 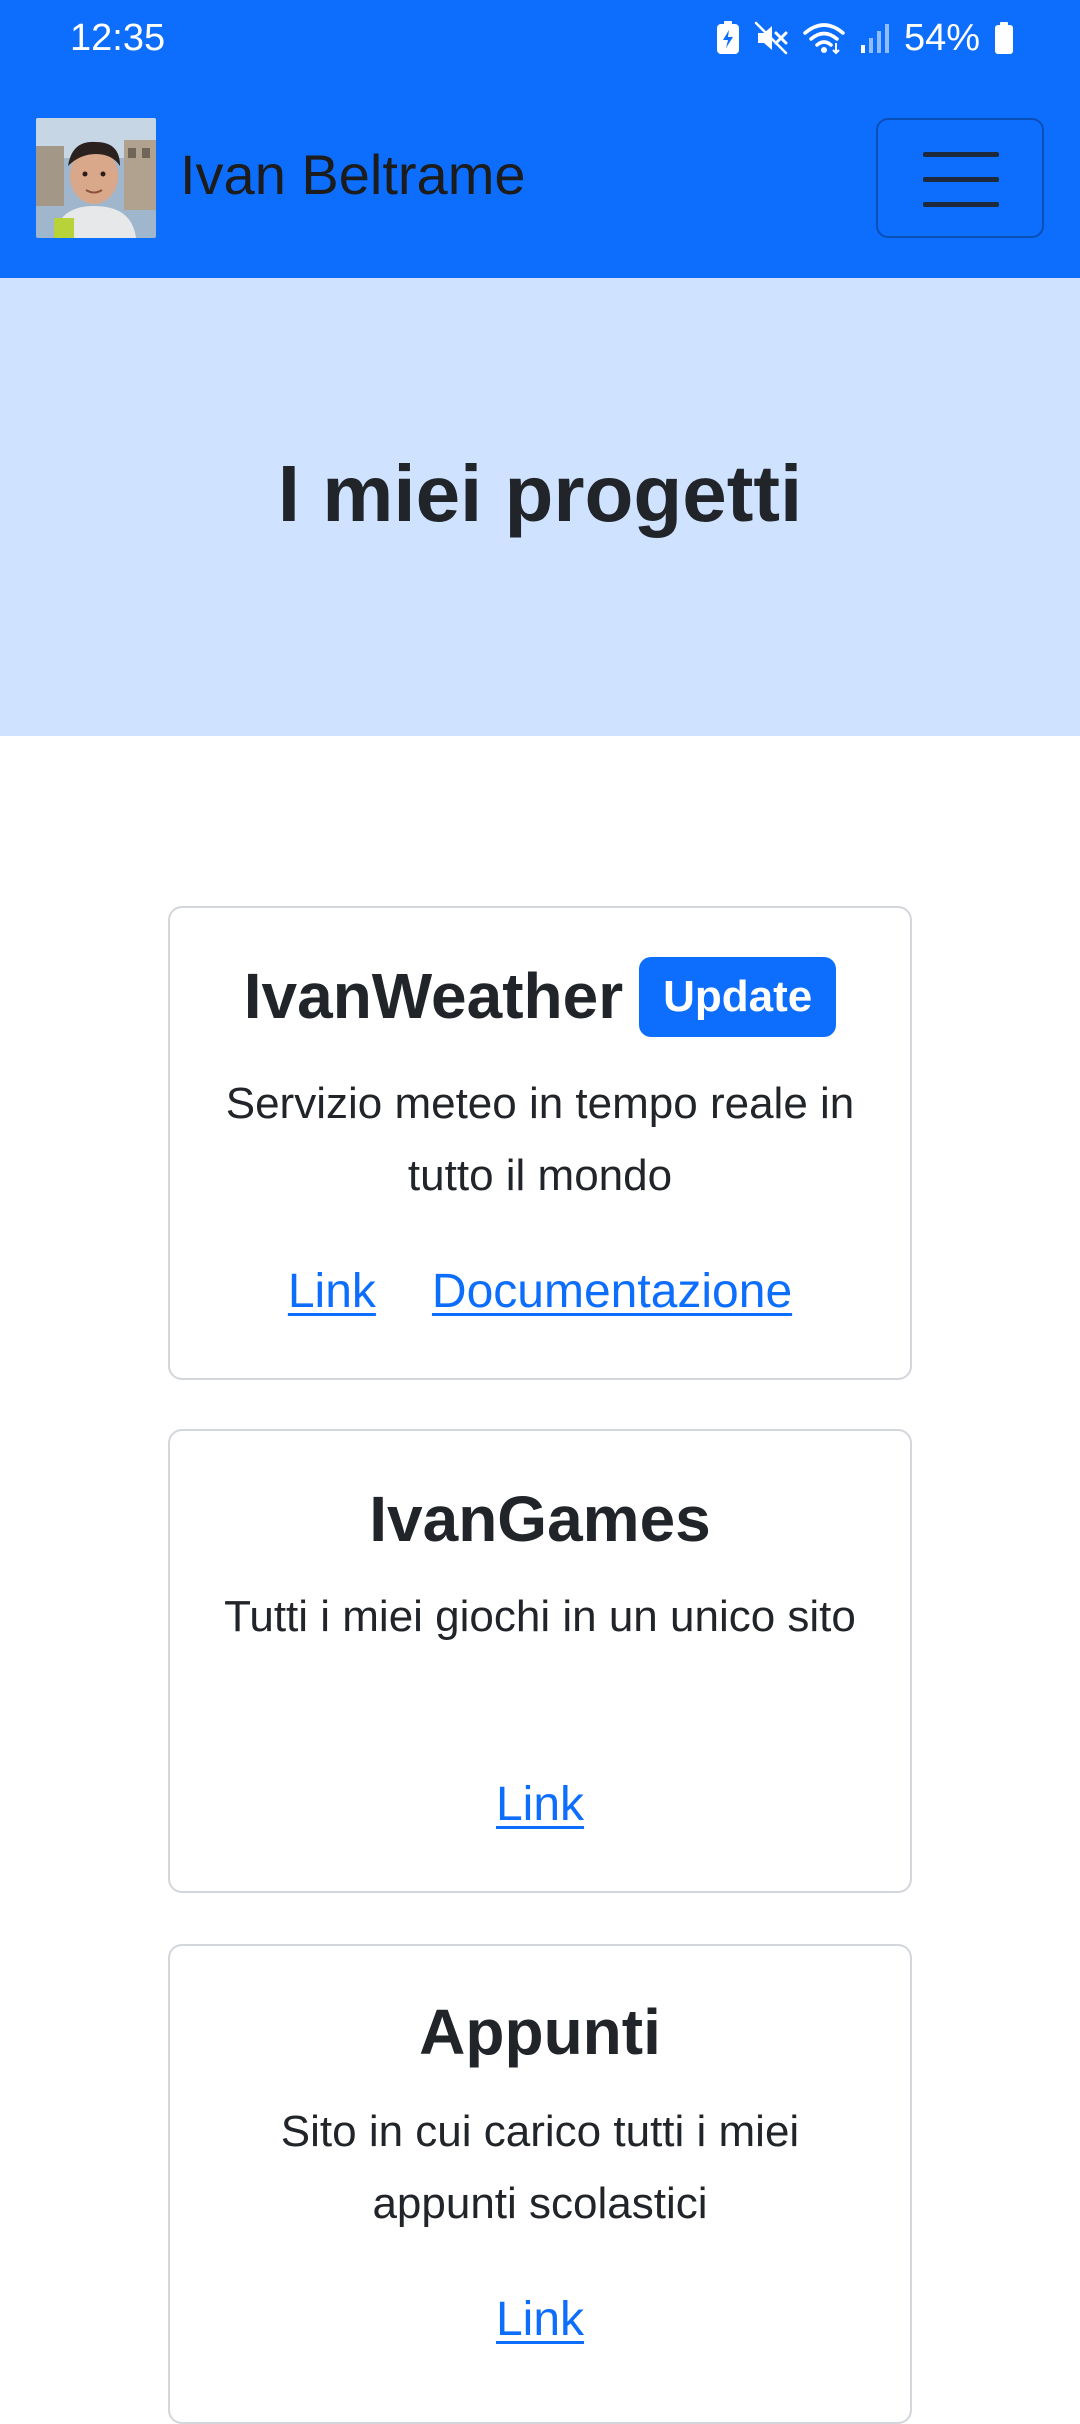 I want to click on update-badge: Update, so click(x=738, y=997).